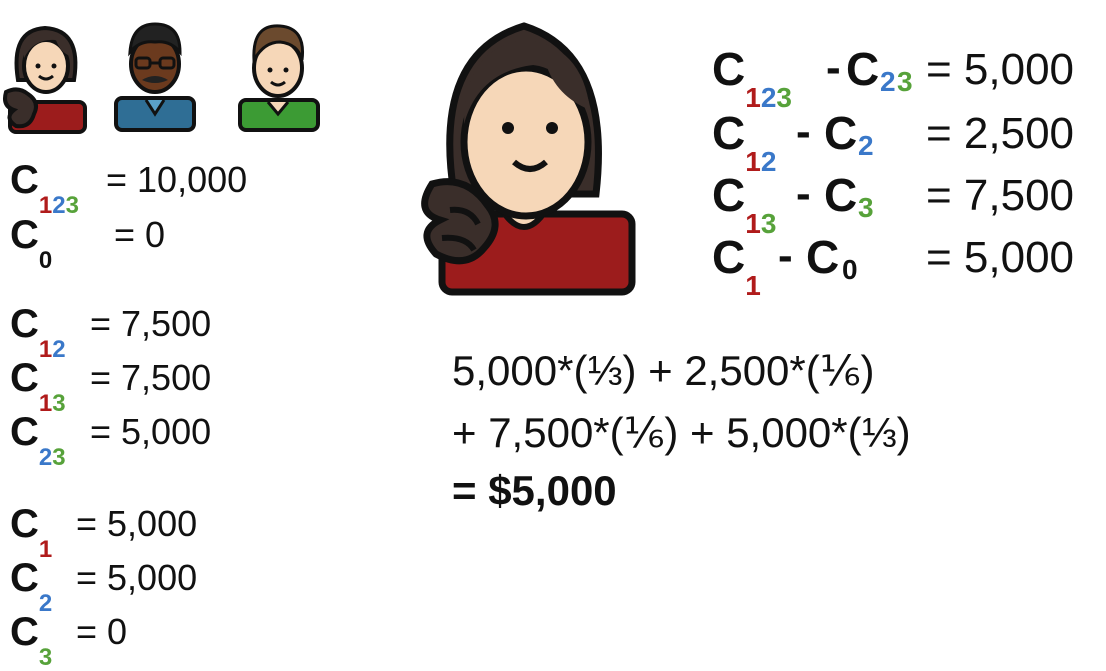  What do you see at coordinates (907, 265) in the screenshot?
I see `marginal-row-4: C1 - C 0 = 5,000` at bounding box center [907, 265].